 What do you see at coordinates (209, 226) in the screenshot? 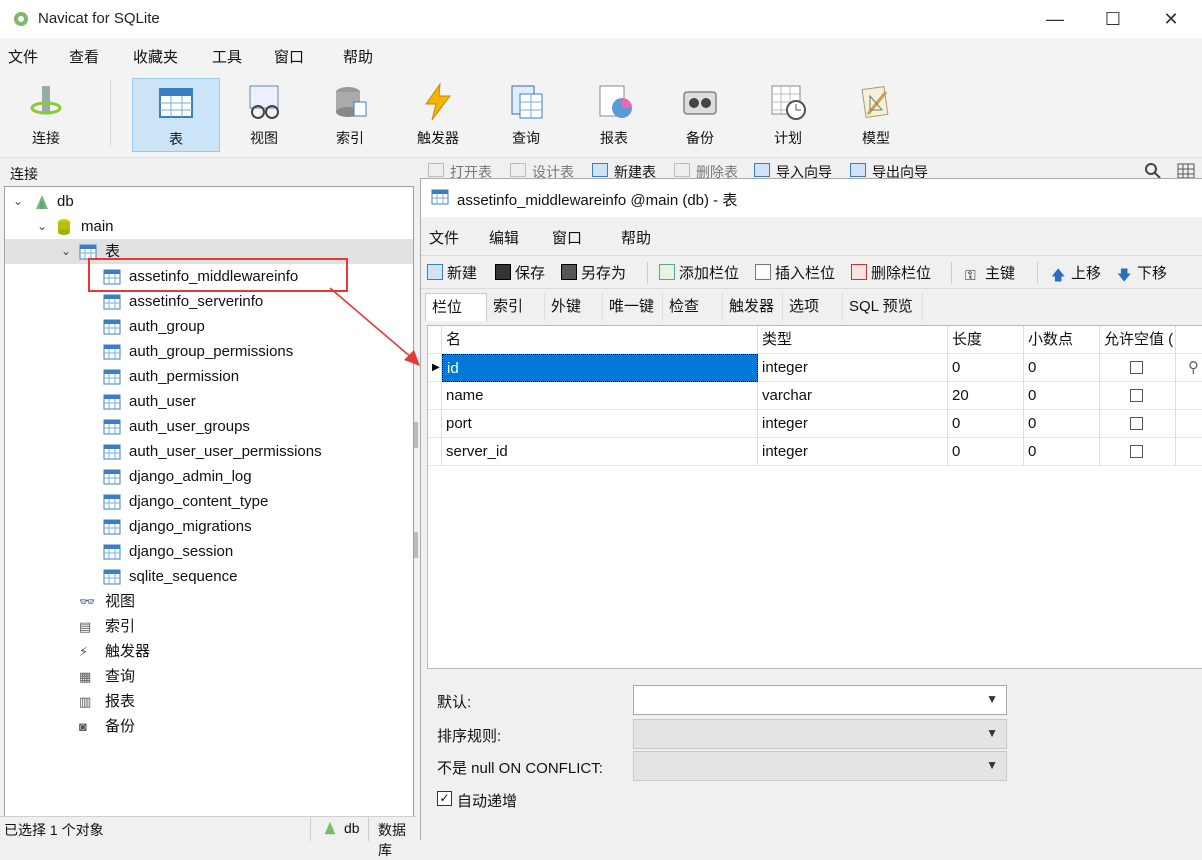
I see `tree-item-main: ⌄ main` at bounding box center [209, 226].